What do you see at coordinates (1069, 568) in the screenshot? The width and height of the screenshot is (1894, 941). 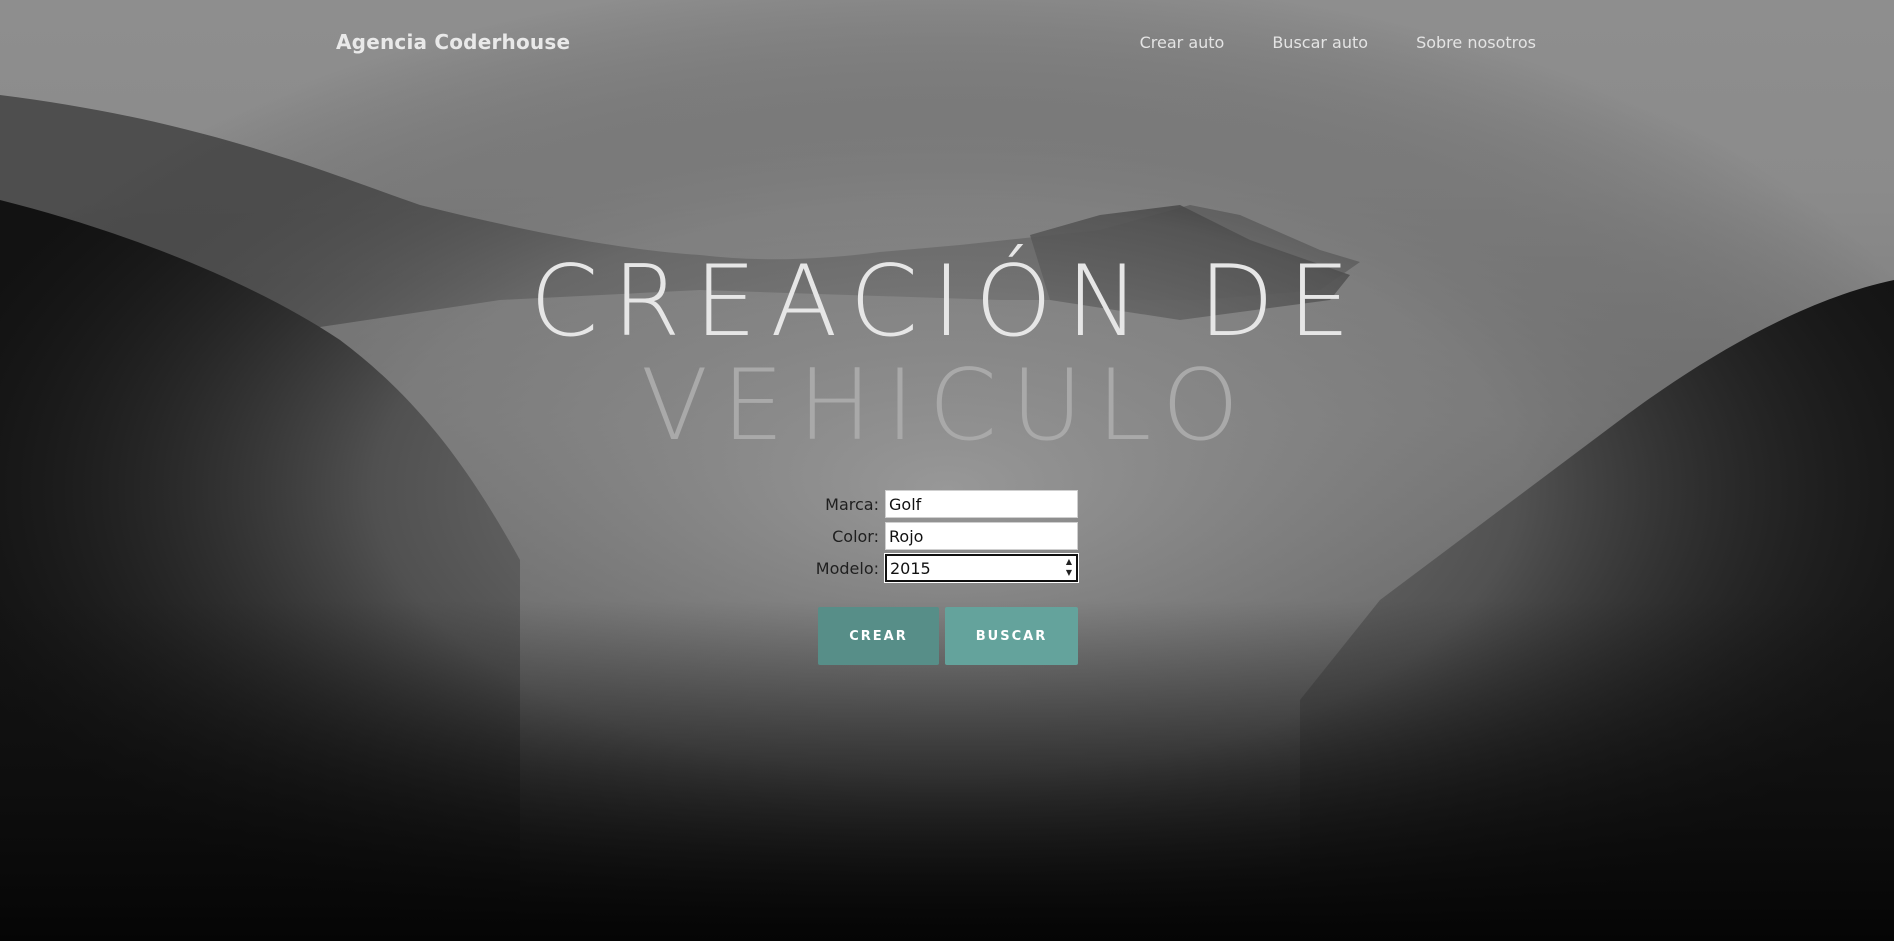 I see `number-stepper-icon: ▲ ▼` at bounding box center [1069, 568].